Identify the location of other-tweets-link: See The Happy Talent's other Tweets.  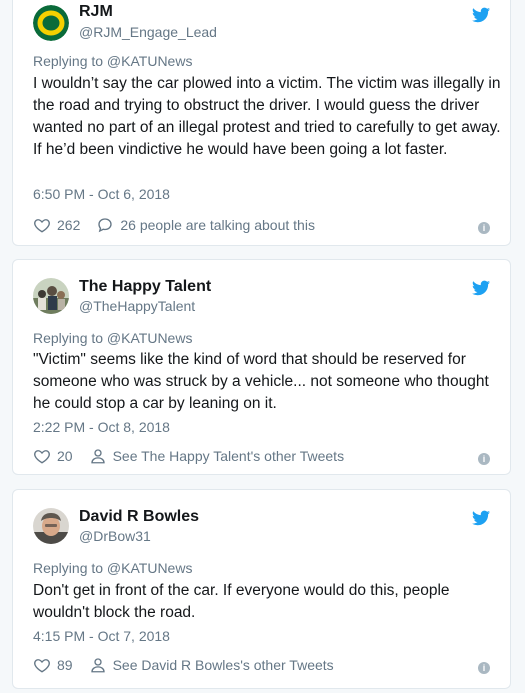
(229, 456).